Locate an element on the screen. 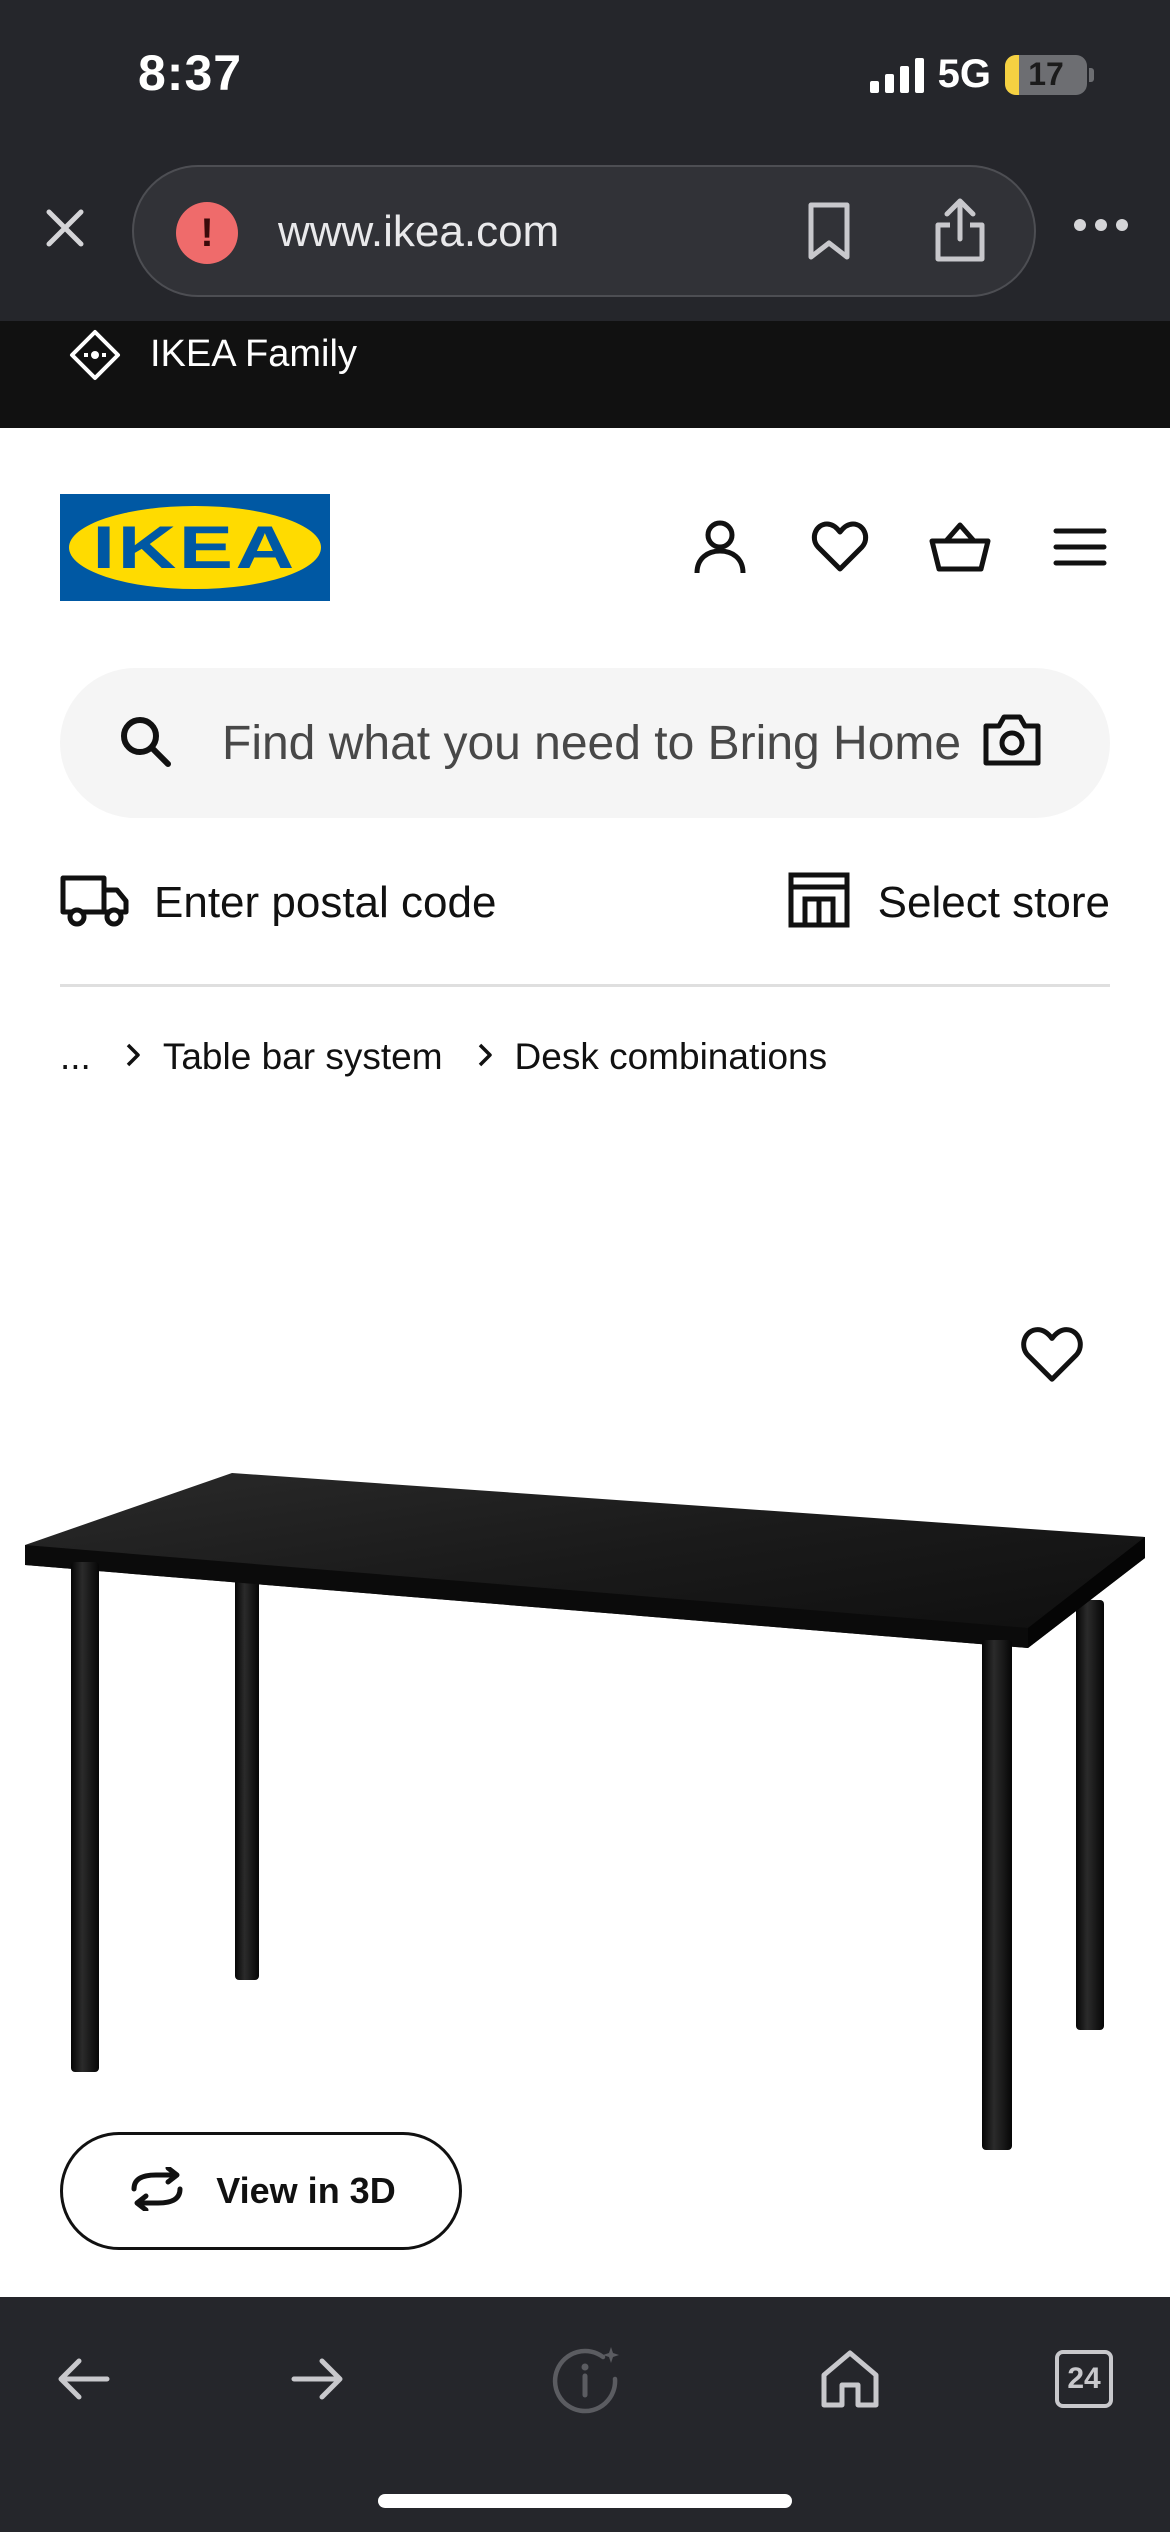 The height and width of the screenshot is (2532, 1170). status-indicators: 5G 17 is located at coordinates (981, 74).